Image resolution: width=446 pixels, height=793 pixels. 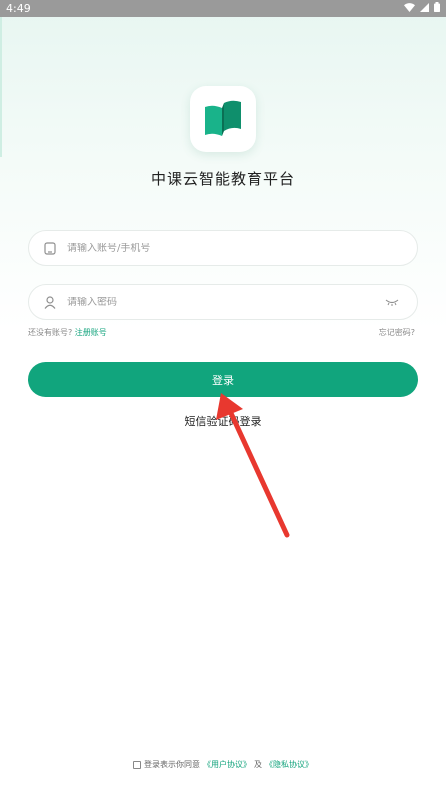 I want to click on status-icons, so click(x=422, y=7).